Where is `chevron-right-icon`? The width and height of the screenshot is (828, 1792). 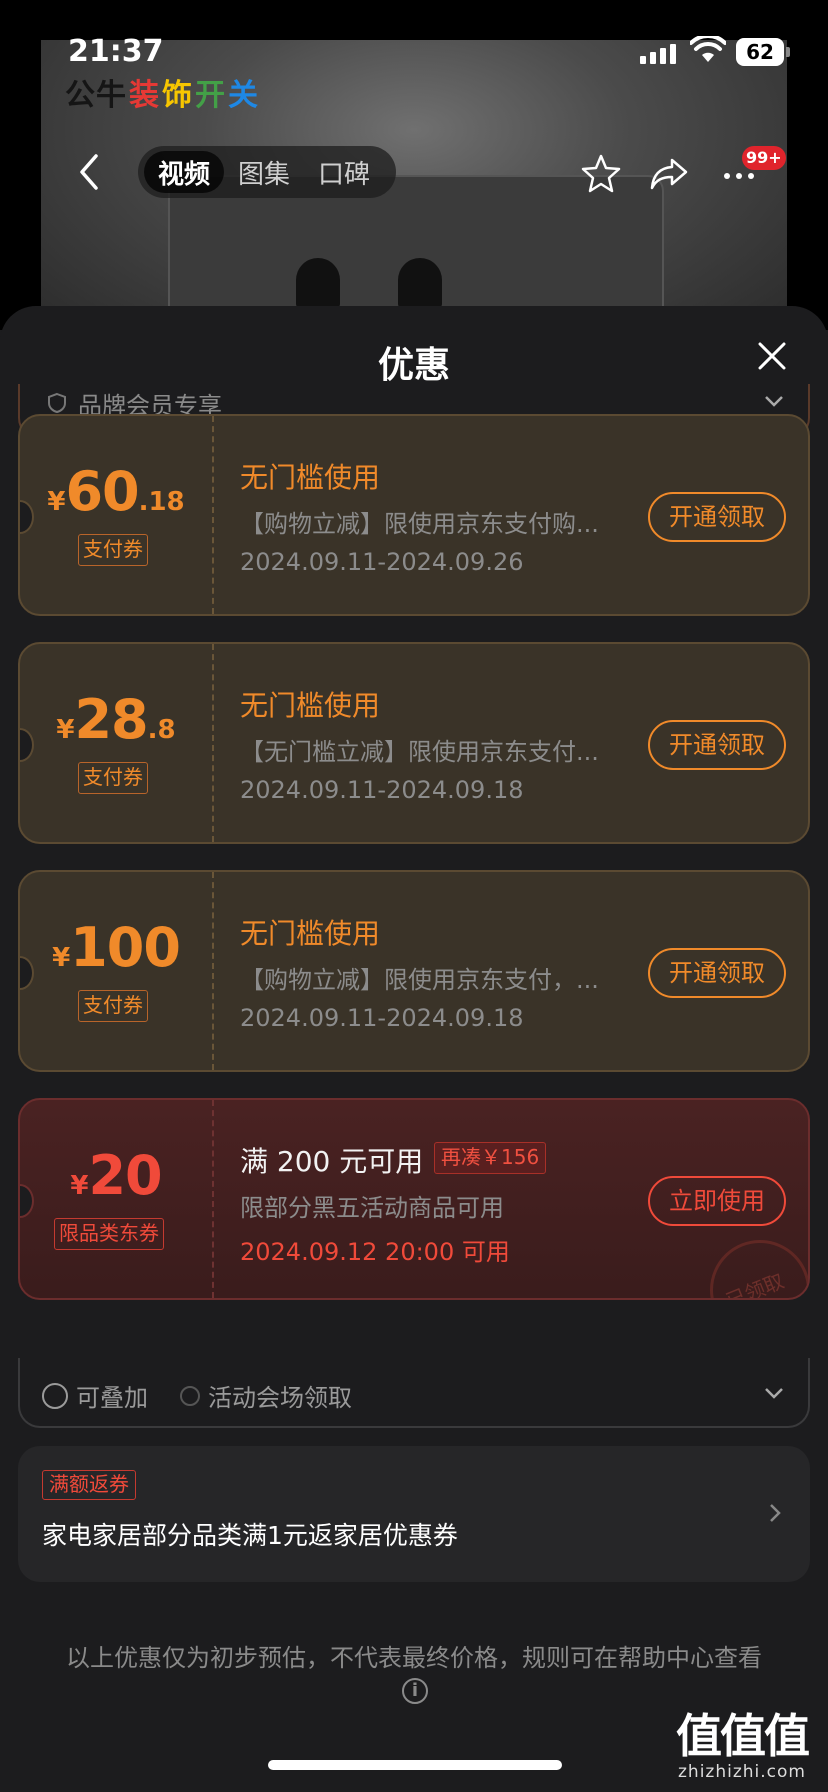
chevron-right-icon is located at coordinates (775, 1513).